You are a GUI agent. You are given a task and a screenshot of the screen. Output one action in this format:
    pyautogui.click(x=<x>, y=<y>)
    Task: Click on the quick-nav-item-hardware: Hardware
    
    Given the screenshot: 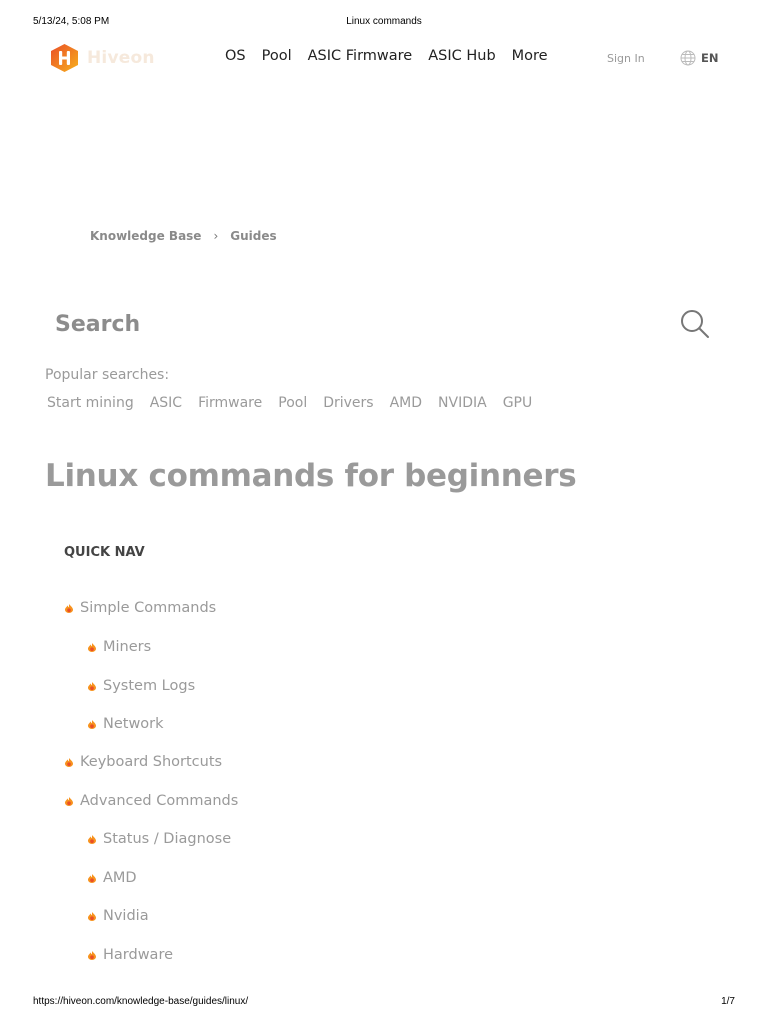 What is the action you would take?
    pyautogui.click(x=130, y=955)
    